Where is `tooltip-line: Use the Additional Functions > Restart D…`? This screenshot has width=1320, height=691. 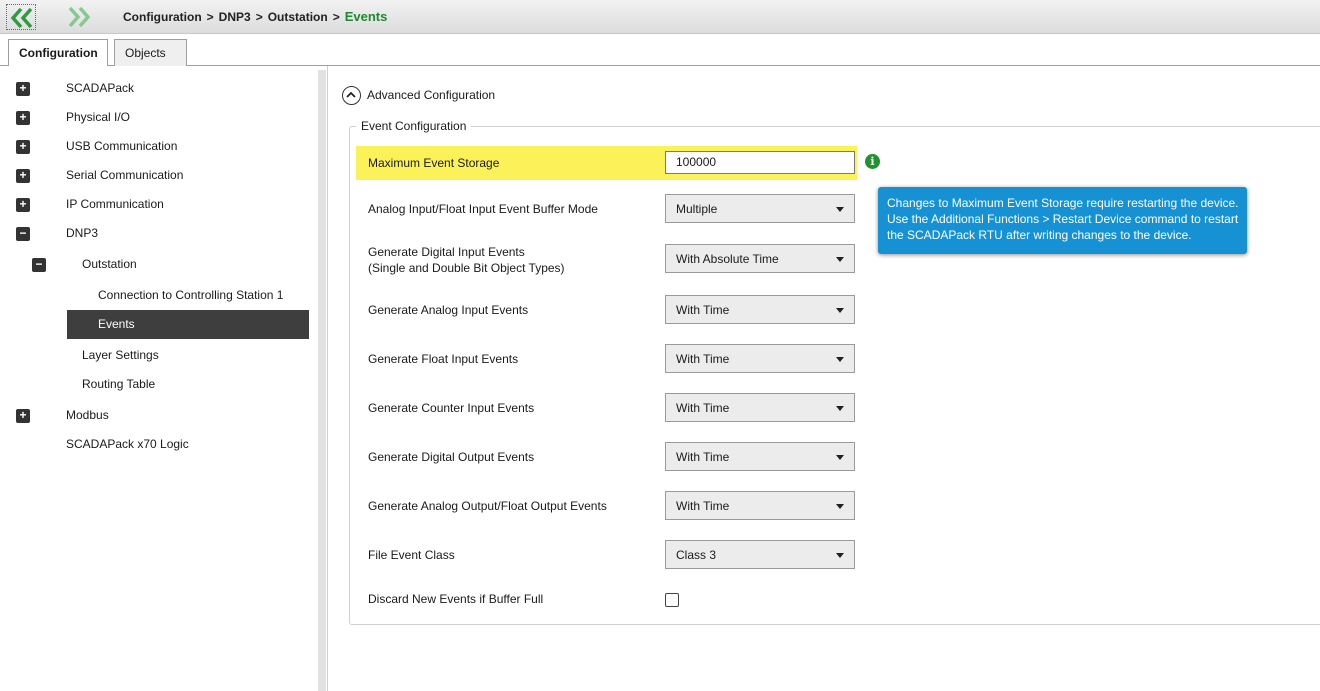
tooltip-line: Use the Additional Functions > Restart D… is located at coordinates (1063, 219).